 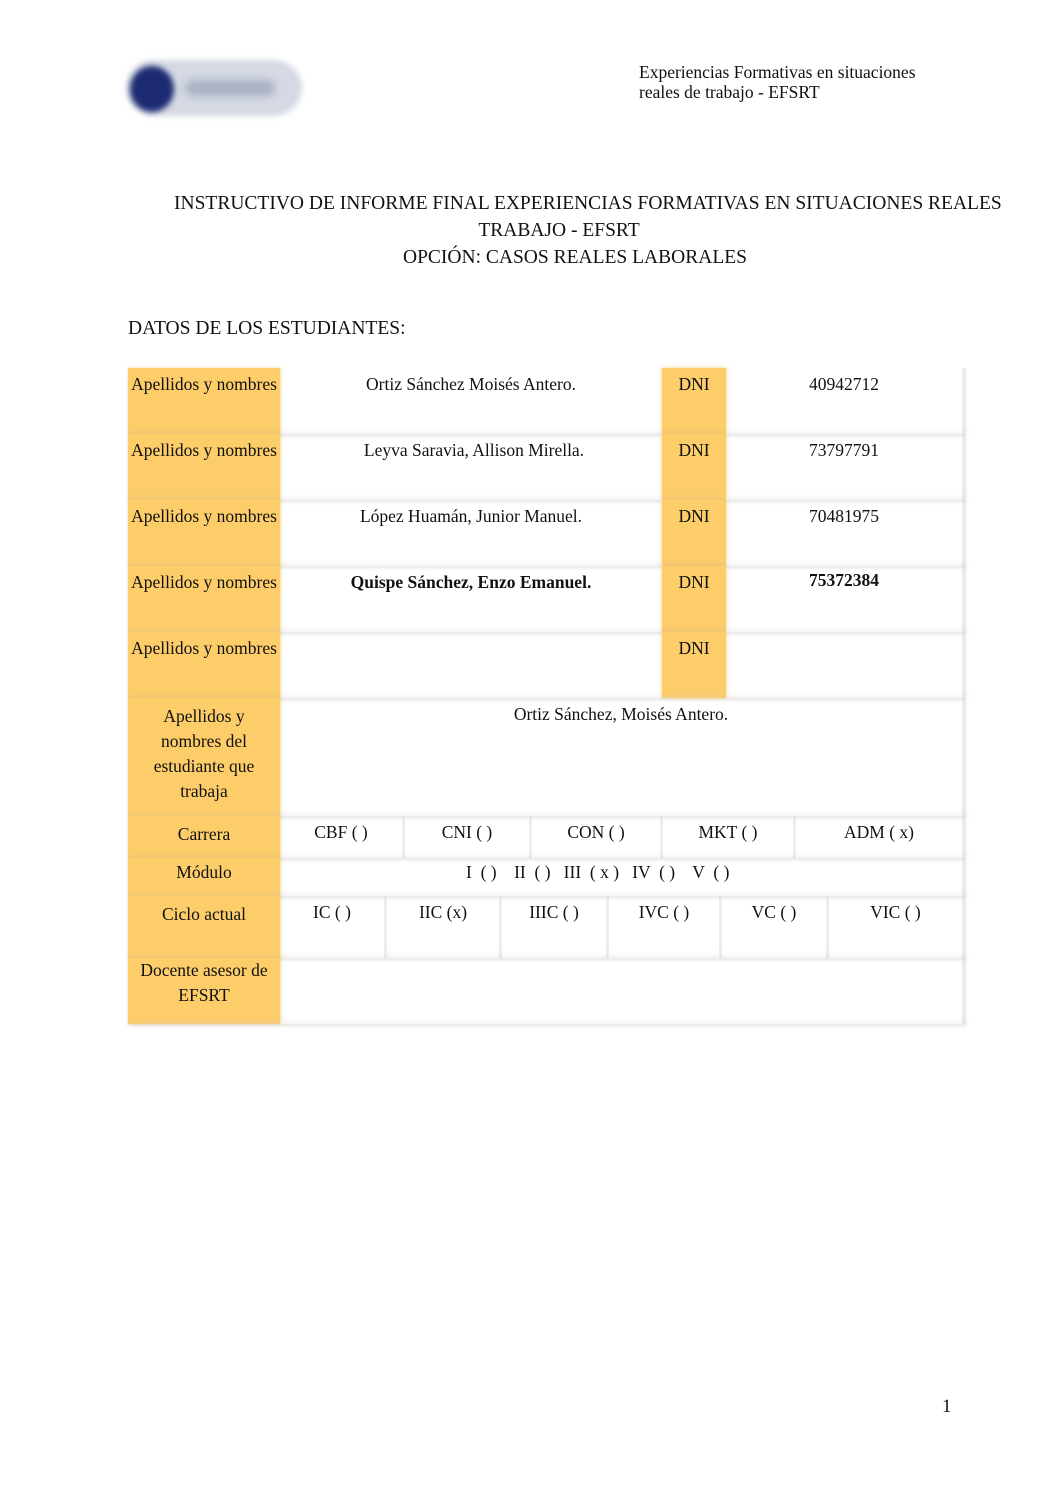 I want to click on docente-label: Docente asesor de EFSRT, so click(x=204, y=991).